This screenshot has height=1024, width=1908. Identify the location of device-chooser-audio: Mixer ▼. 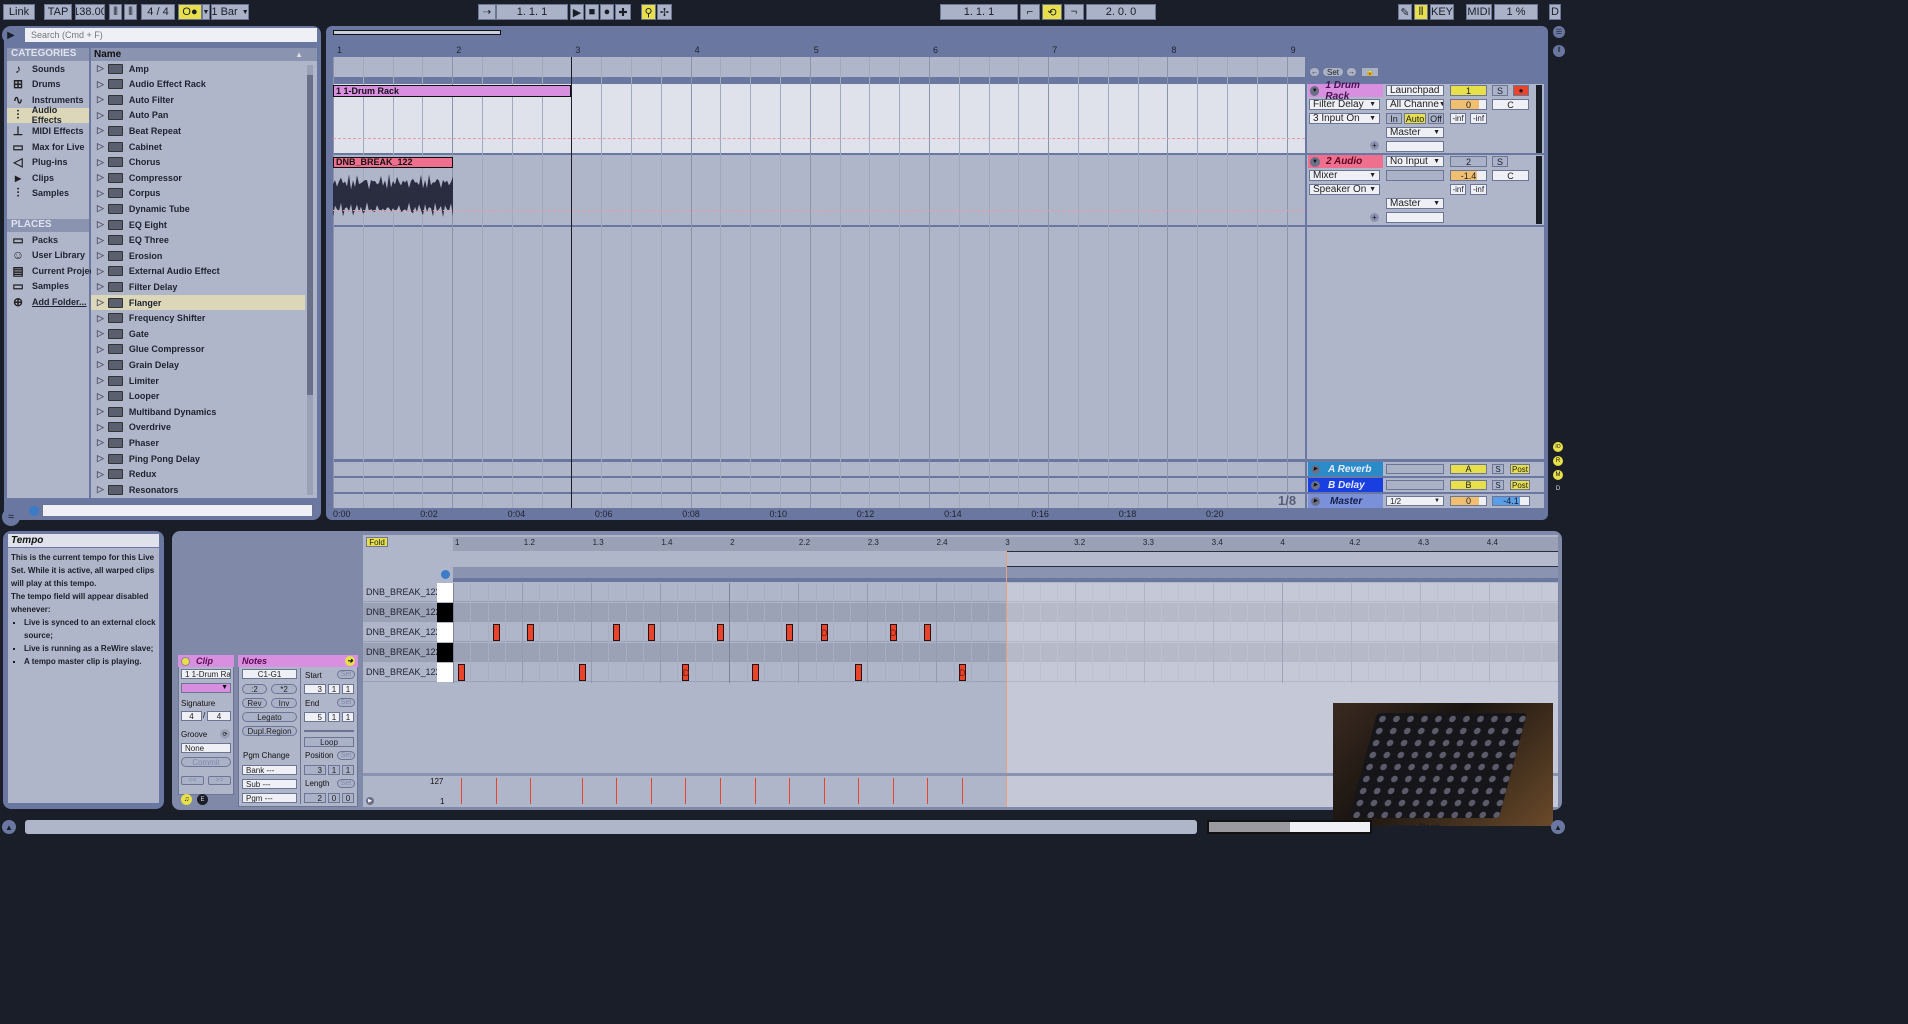
(1344, 175).